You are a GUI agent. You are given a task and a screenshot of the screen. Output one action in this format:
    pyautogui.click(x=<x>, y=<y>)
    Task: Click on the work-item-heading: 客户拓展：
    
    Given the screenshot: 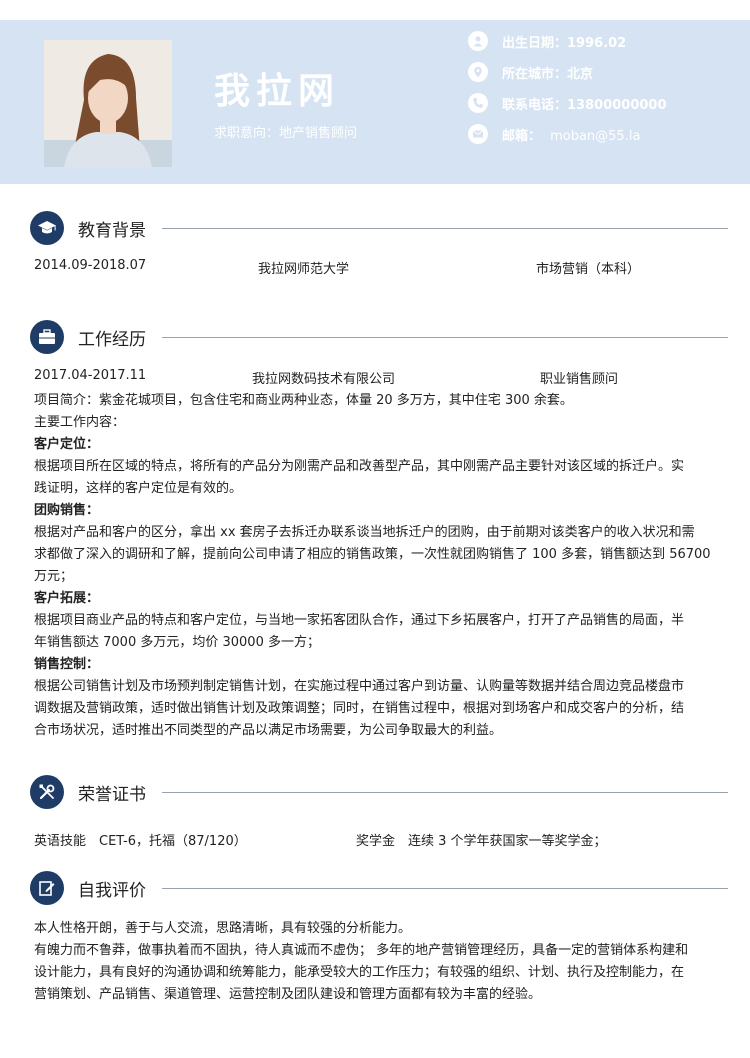 What is the action you would take?
    pyautogui.click(x=67, y=598)
    